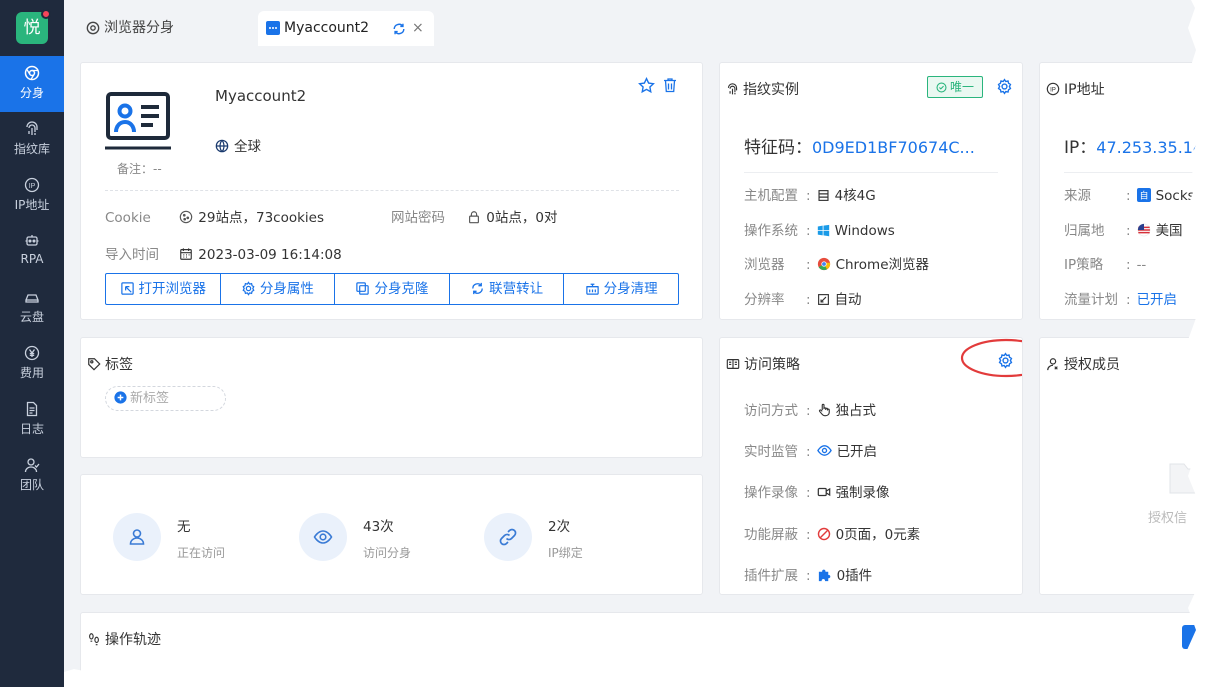  Describe the element at coordinates (184, 527) in the screenshot. I see `stat-value: 无` at that location.